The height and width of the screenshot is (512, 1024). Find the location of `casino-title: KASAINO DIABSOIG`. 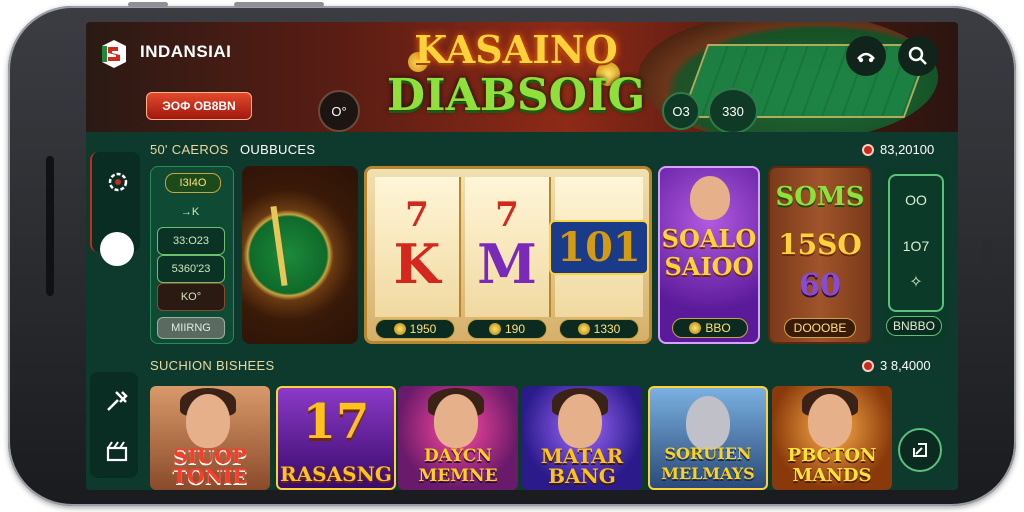

casino-title: KASAINO DIABSOIG is located at coordinates (516, 74).